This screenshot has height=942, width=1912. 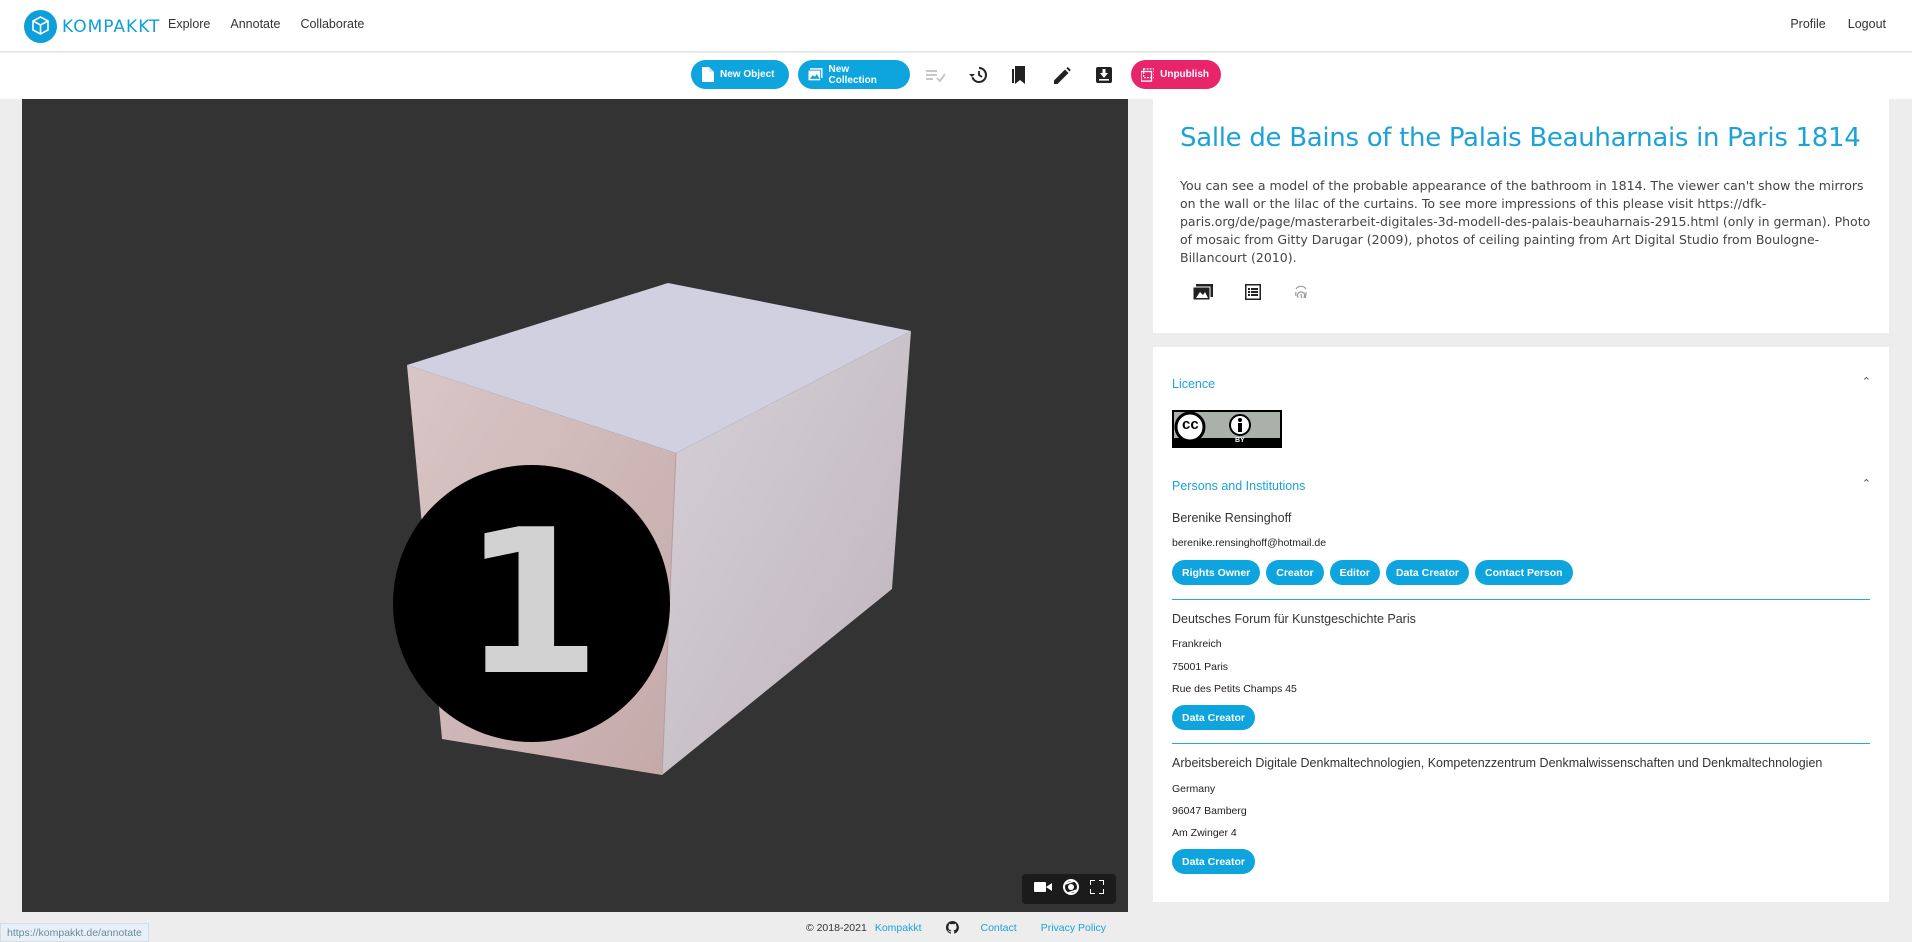 I want to click on role-chip-editor: Editor, so click(x=1354, y=572).